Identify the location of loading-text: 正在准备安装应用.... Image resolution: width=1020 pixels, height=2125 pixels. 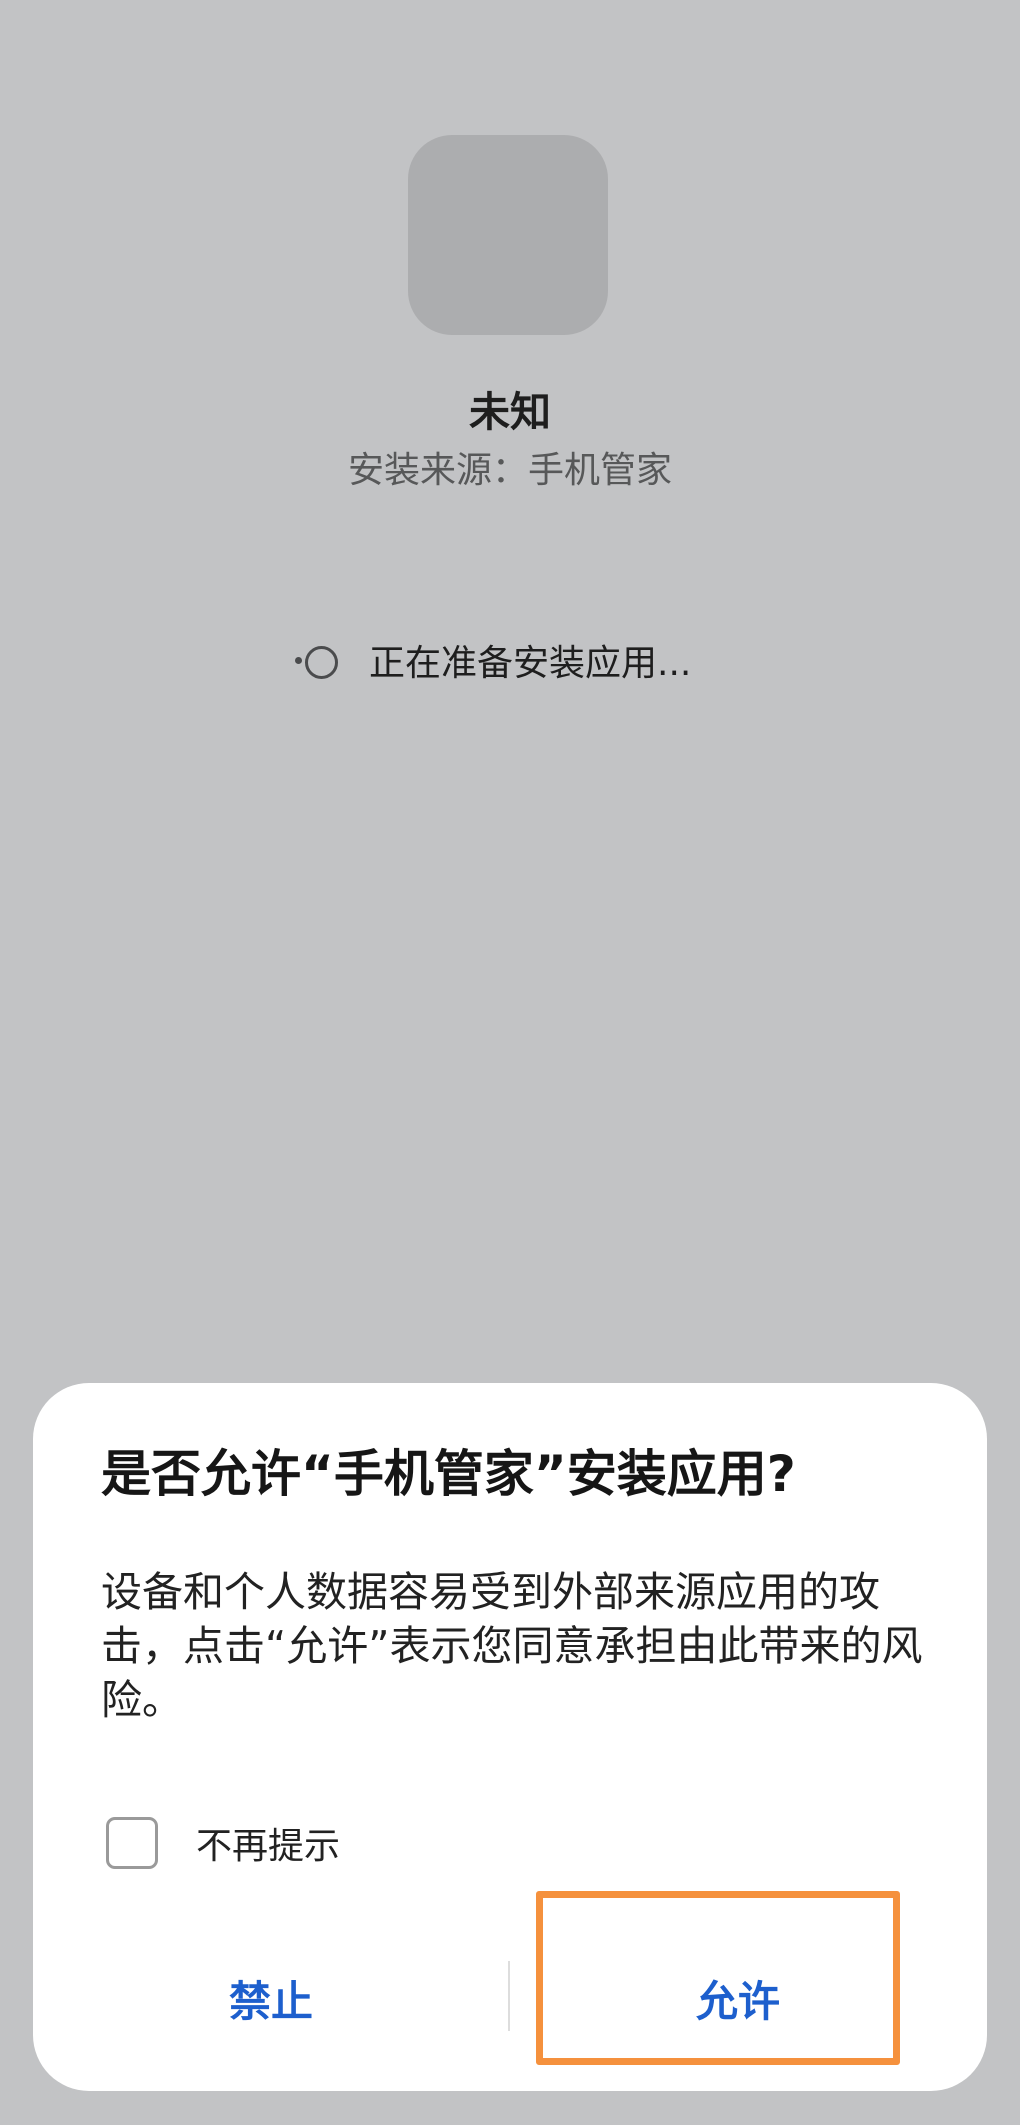
(530, 663).